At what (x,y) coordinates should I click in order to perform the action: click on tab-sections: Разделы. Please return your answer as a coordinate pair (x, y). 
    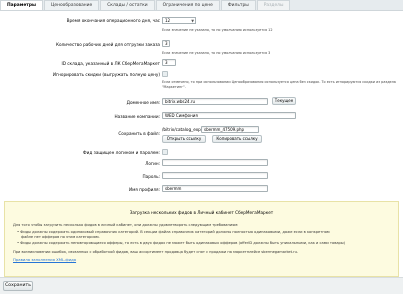
    Looking at the image, I should click on (273, 5).